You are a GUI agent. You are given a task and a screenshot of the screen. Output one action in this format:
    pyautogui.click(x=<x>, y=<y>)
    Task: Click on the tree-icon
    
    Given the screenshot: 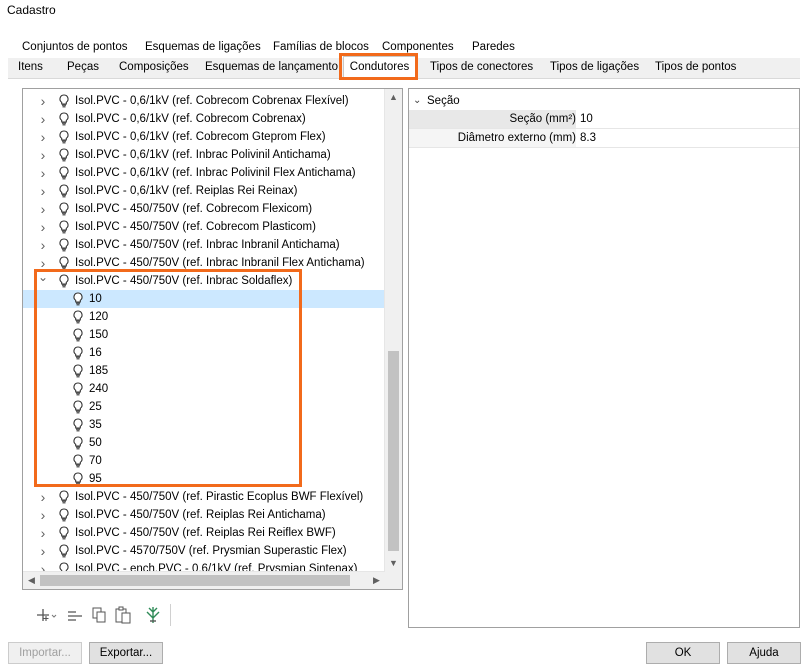 What is the action you would take?
    pyautogui.click(x=153, y=615)
    